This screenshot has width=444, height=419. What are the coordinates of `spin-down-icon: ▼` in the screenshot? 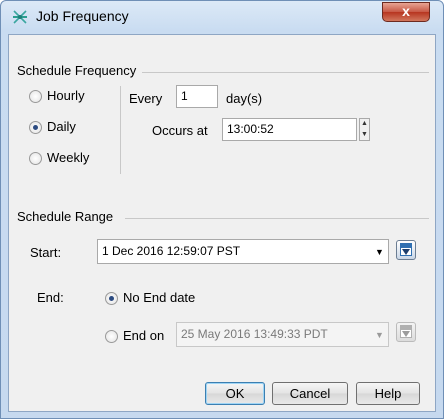 It's located at (364, 135).